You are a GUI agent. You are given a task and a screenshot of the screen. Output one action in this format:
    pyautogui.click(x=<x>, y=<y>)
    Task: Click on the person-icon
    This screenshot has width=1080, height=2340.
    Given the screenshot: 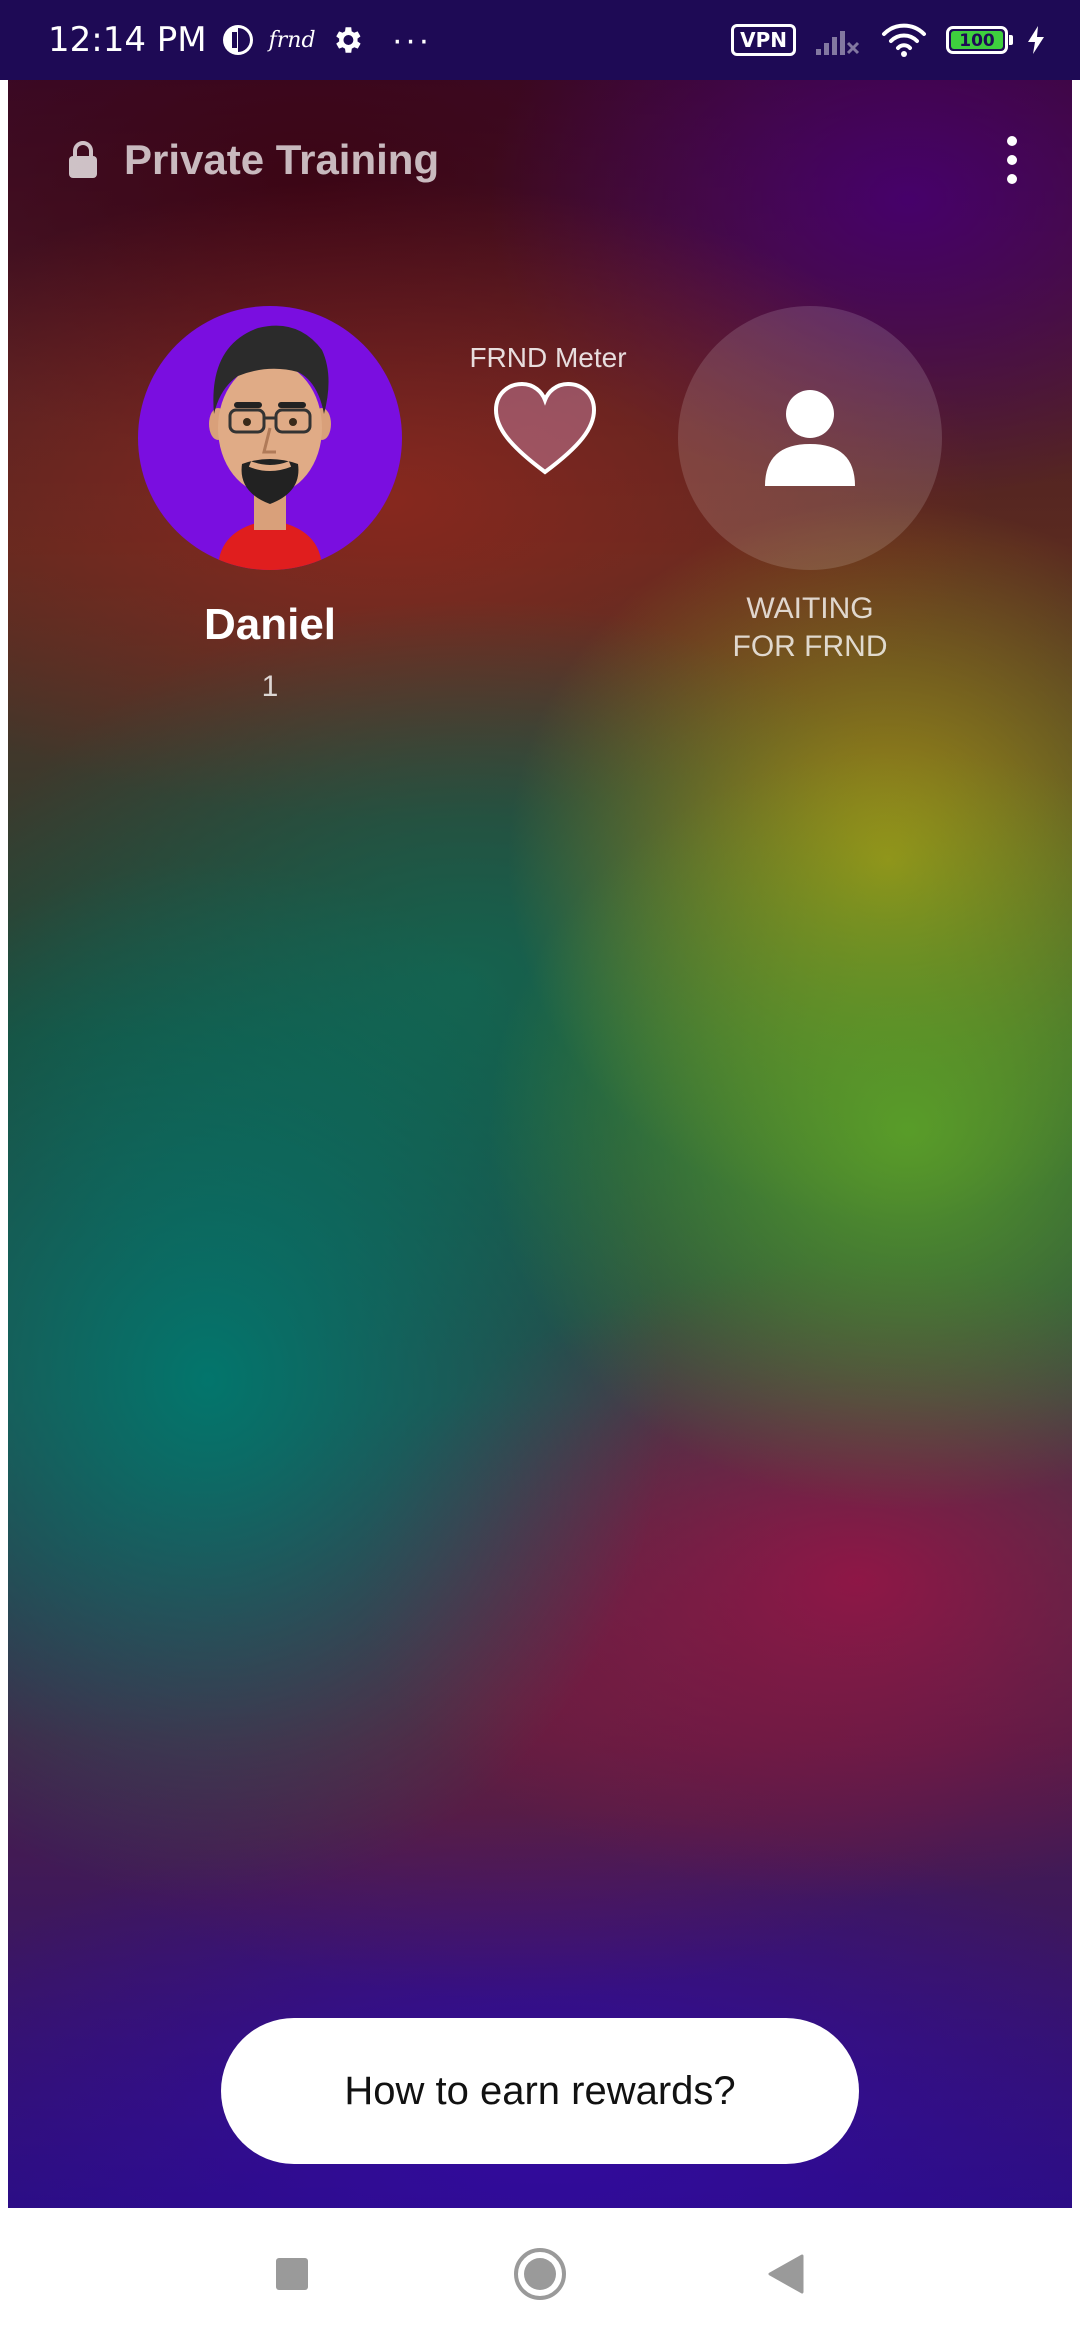 What is the action you would take?
    pyautogui.click(x=810, y=438)
    